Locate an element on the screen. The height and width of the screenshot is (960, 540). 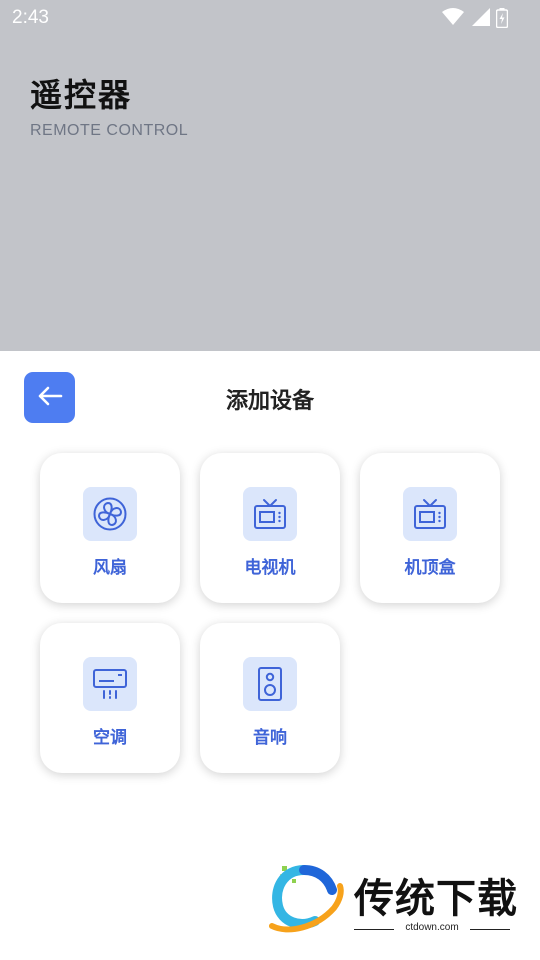
app-subtitle: REMOTE CONTROL is located at coordinates (109, 130).